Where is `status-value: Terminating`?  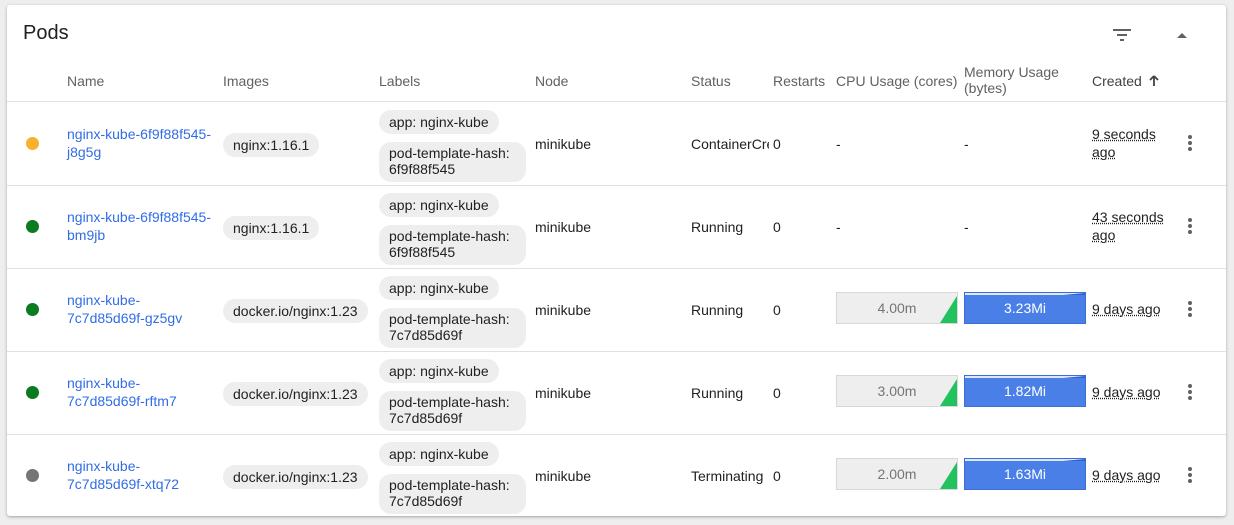 status-value: Terminating is located at coordinates (727, 476).